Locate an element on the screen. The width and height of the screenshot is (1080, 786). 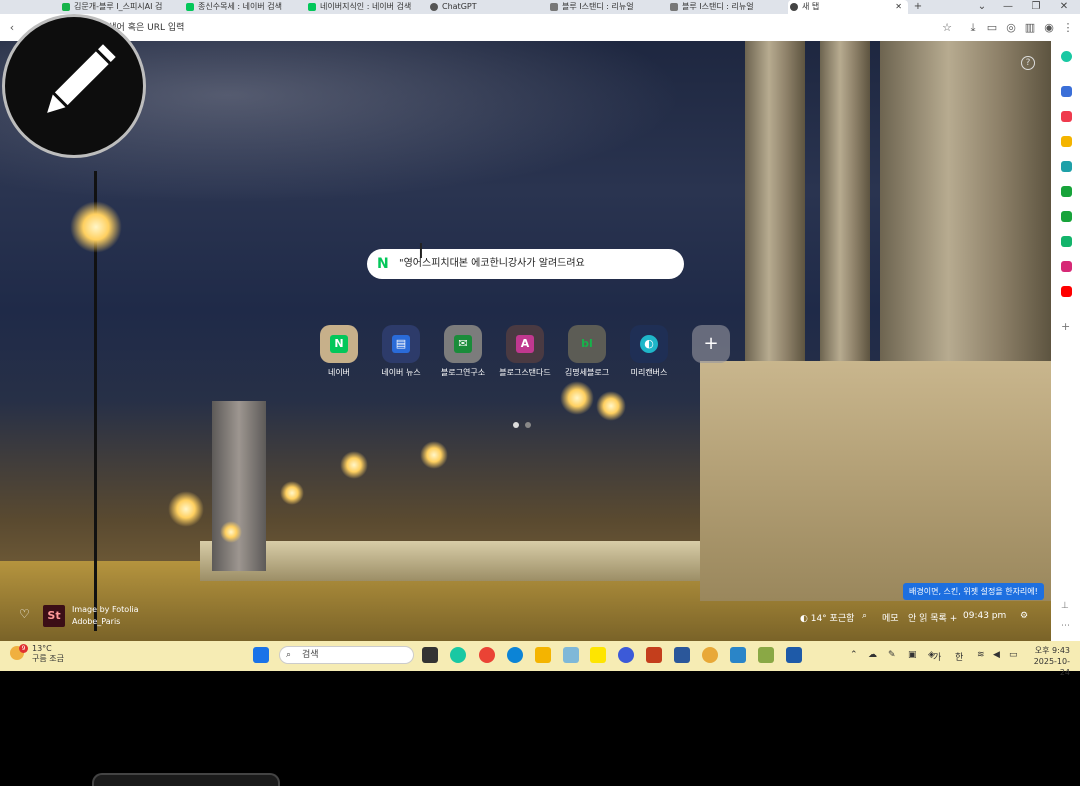
wallpaper-left-pillar is located at coordinates (239, 486).